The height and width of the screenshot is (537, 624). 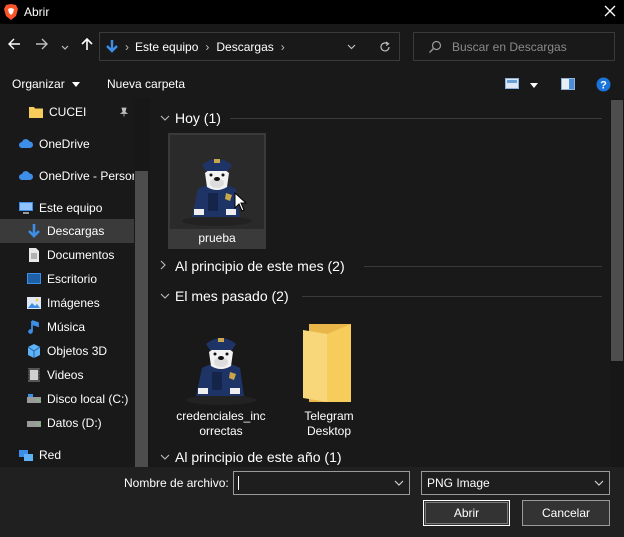 I want to click on view-icon, so click(x=512, y=83).